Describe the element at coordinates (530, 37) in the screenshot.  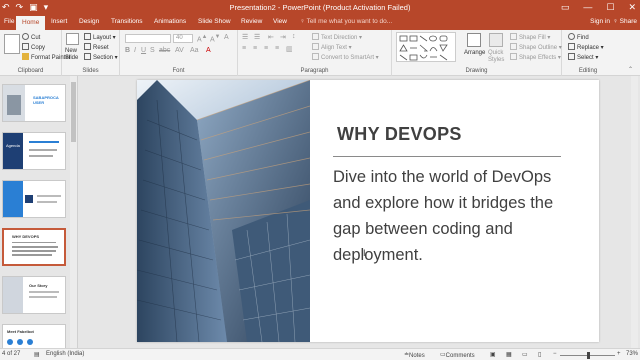
I see `shape-fill-button: Shape Fill ▾` at that location.